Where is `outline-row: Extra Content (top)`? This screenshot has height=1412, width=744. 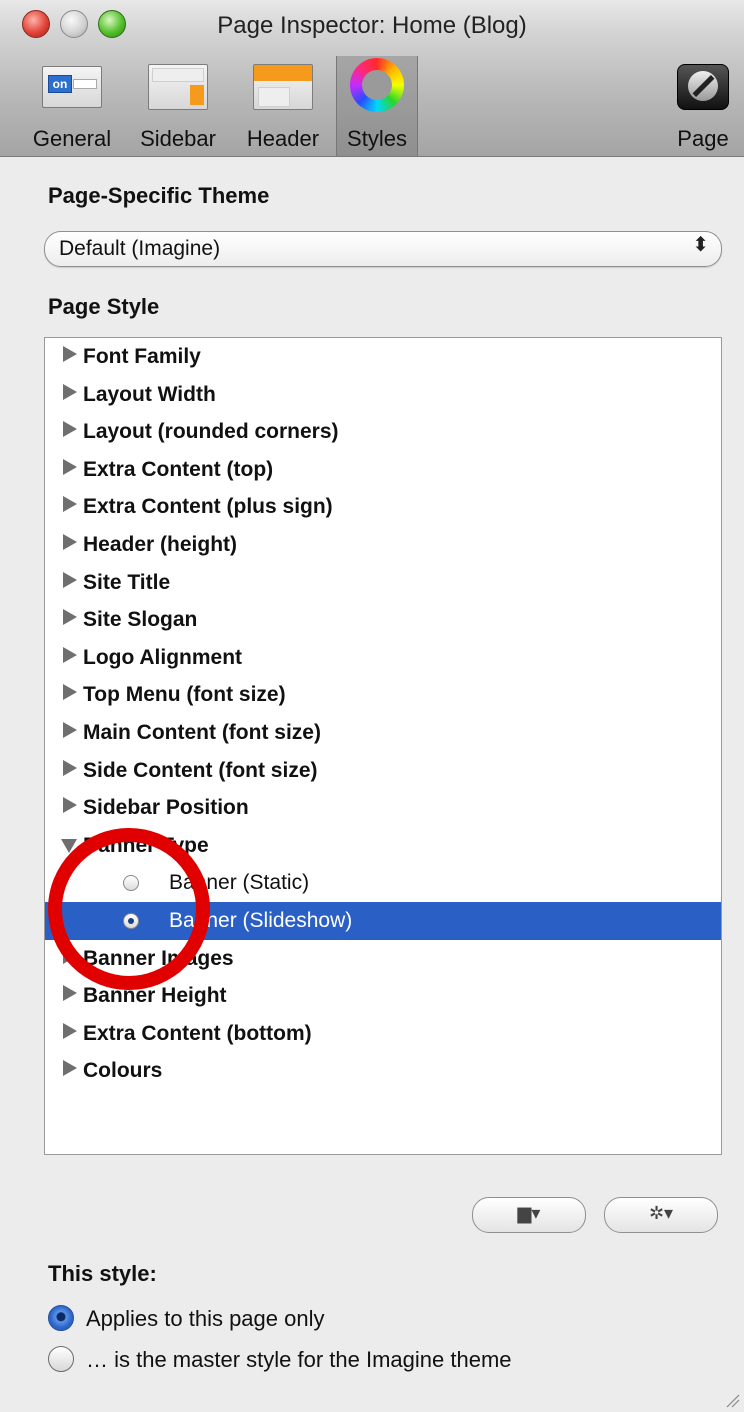
outline-row: Extra Content (top) is located at coordinates (383, 470).